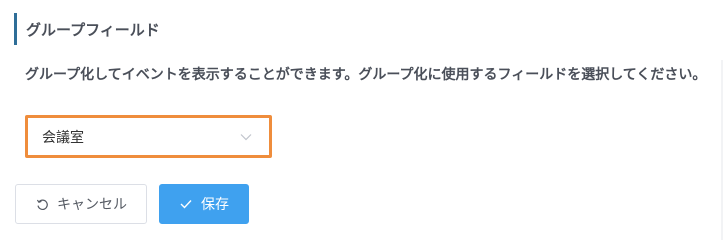 This screenshot has width=723, height=240. I want to click on undo-icon, so click(42, 204).